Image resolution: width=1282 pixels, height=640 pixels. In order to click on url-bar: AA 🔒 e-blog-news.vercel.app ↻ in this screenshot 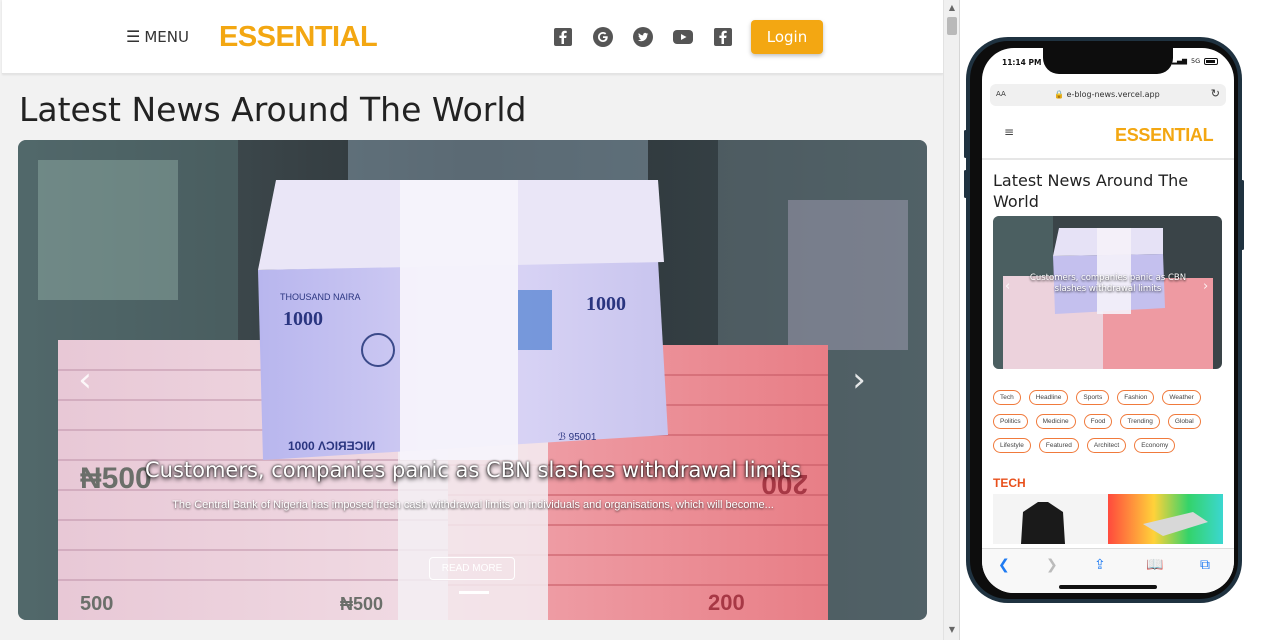, I will do `click(1108, 95)`.